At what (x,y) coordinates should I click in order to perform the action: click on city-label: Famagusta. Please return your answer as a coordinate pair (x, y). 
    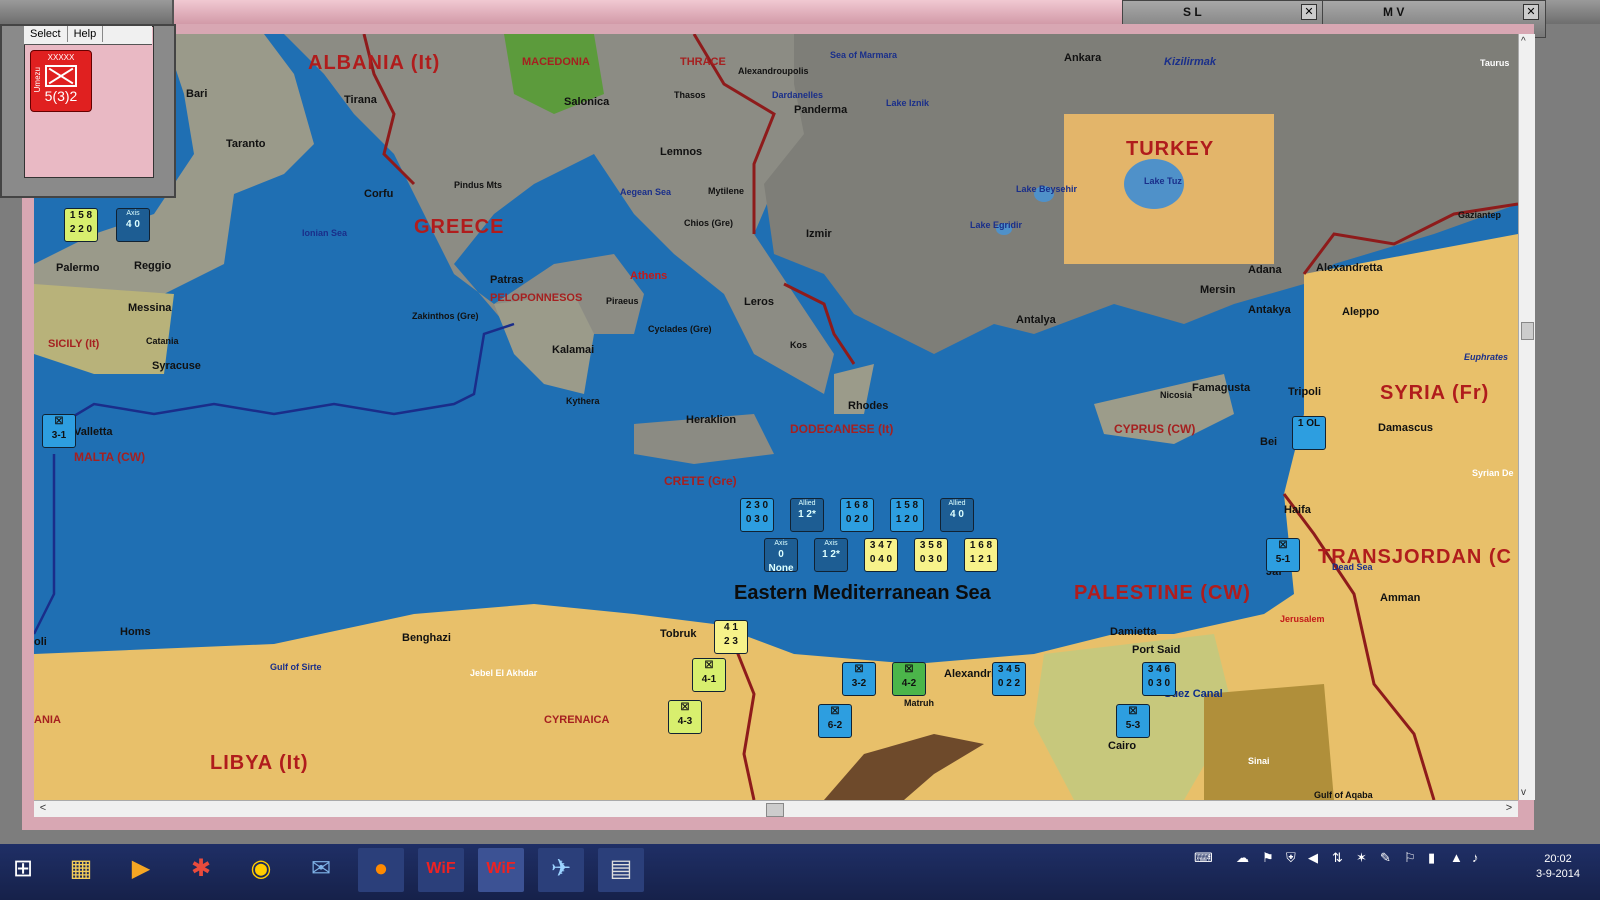
    Looking at the image, I should click on (1221, 388).